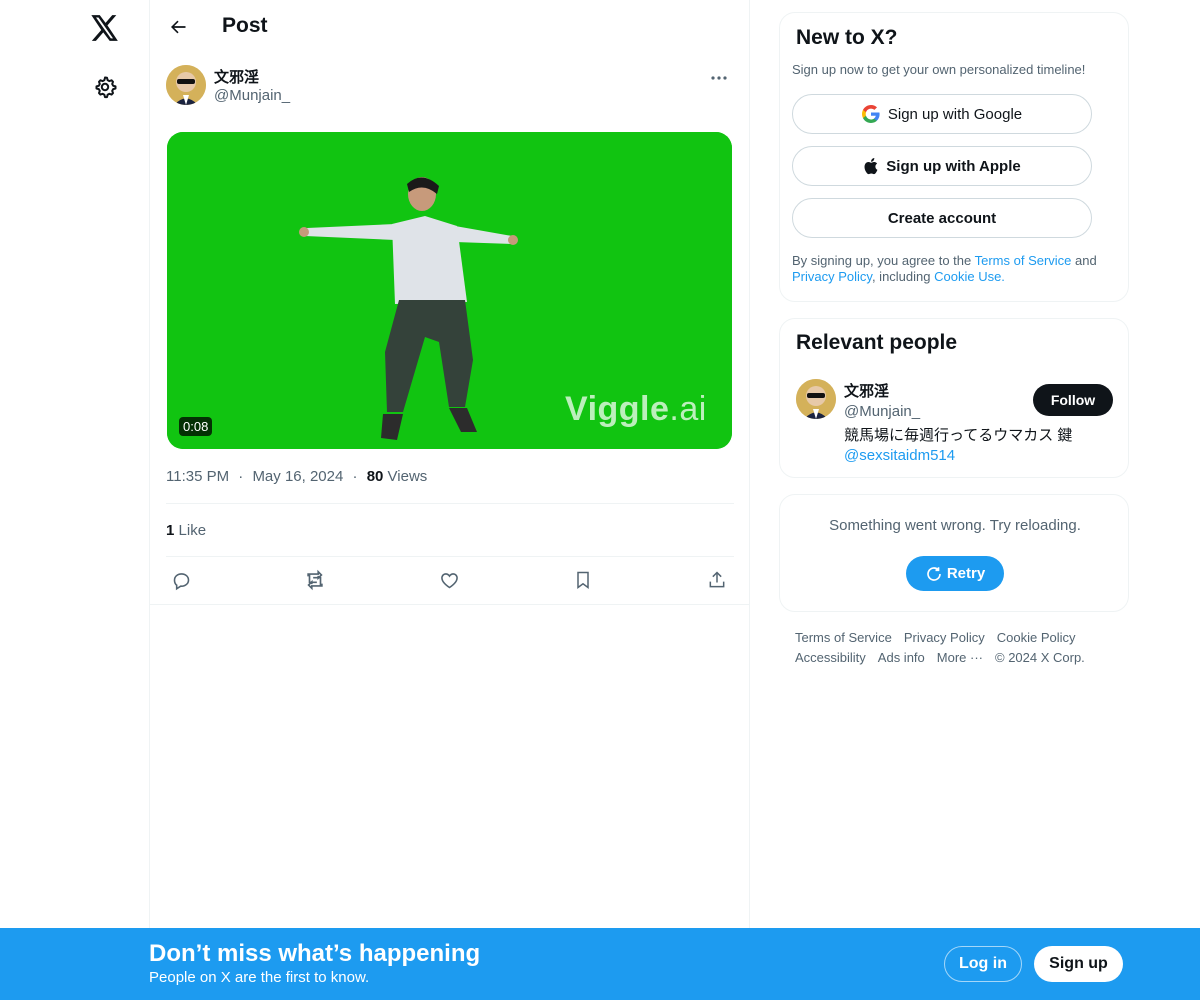 This screenshot has width=1200, height=1000. What do you see at coordinates (960, 657) in the screenshot?
I see `footer-more-link: More ···` at bounding box center [960, 657].